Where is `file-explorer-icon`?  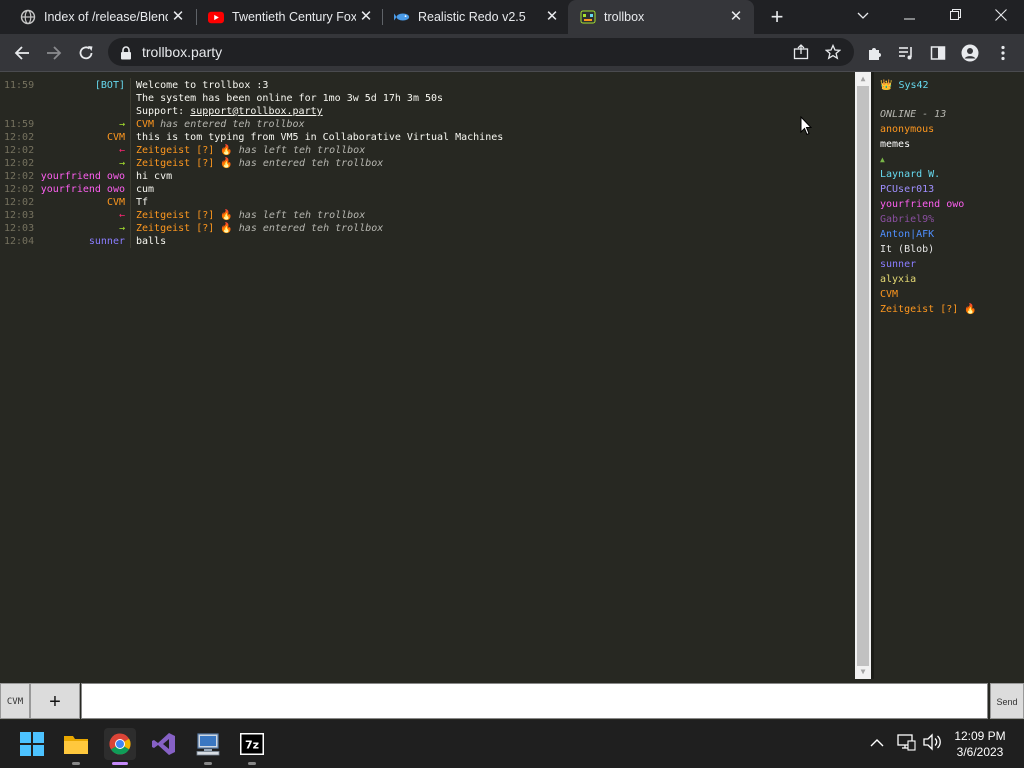
file-explorer-icon is located at coordinates (76, 746).